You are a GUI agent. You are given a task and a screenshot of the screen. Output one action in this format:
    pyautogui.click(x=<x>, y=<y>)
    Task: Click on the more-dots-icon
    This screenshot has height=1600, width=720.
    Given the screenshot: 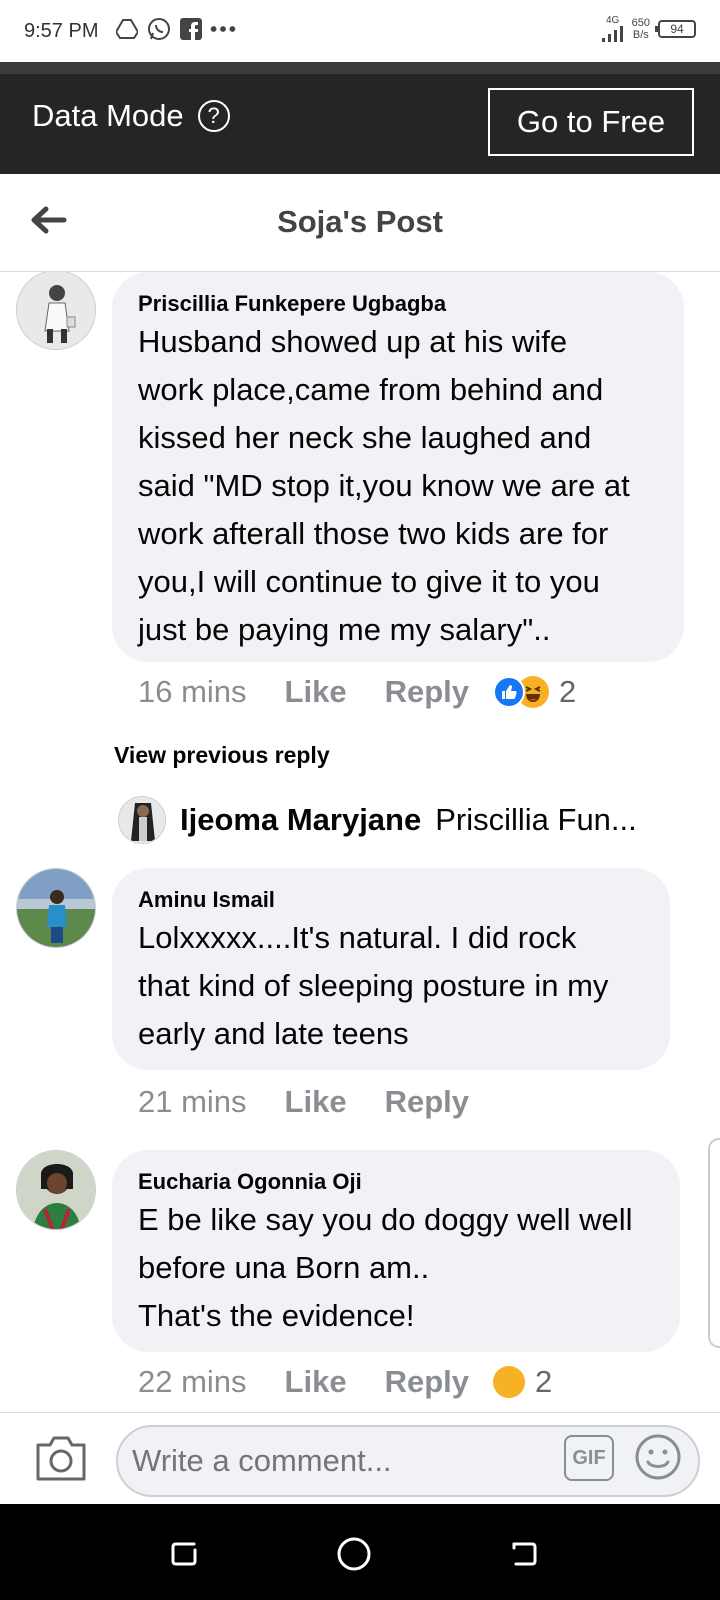 What is the action you would take?
    pyautogui.click(x=223, y=29)
    